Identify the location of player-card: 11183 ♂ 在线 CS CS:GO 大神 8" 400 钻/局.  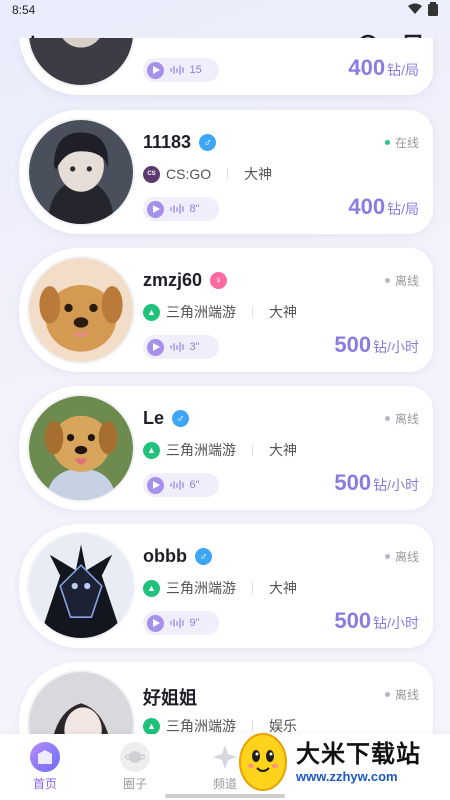
(226, 172).